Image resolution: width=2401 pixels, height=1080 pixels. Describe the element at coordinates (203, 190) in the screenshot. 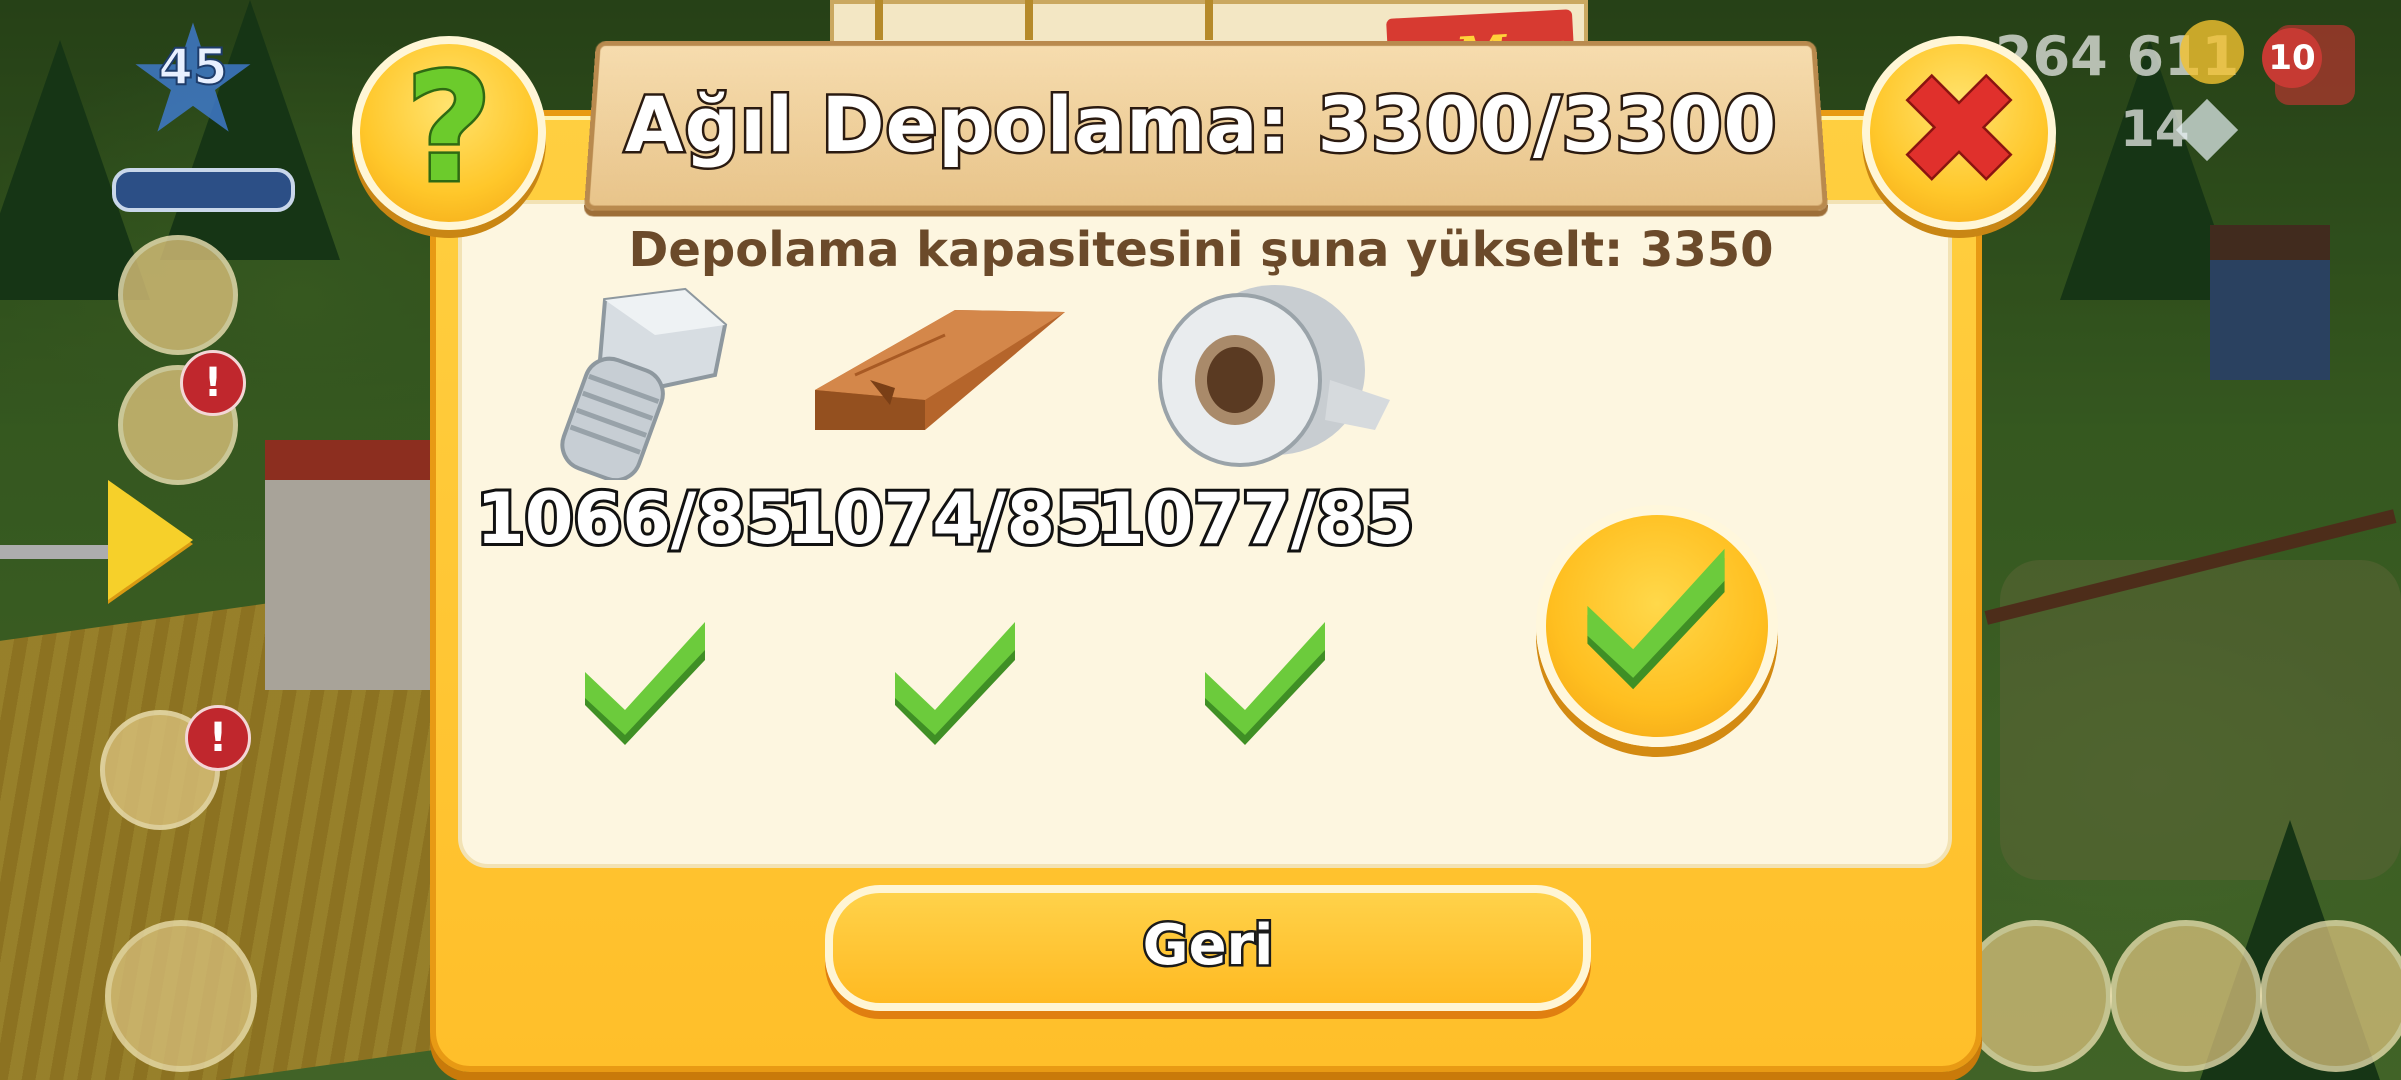

I see `xp-bar` at that location.